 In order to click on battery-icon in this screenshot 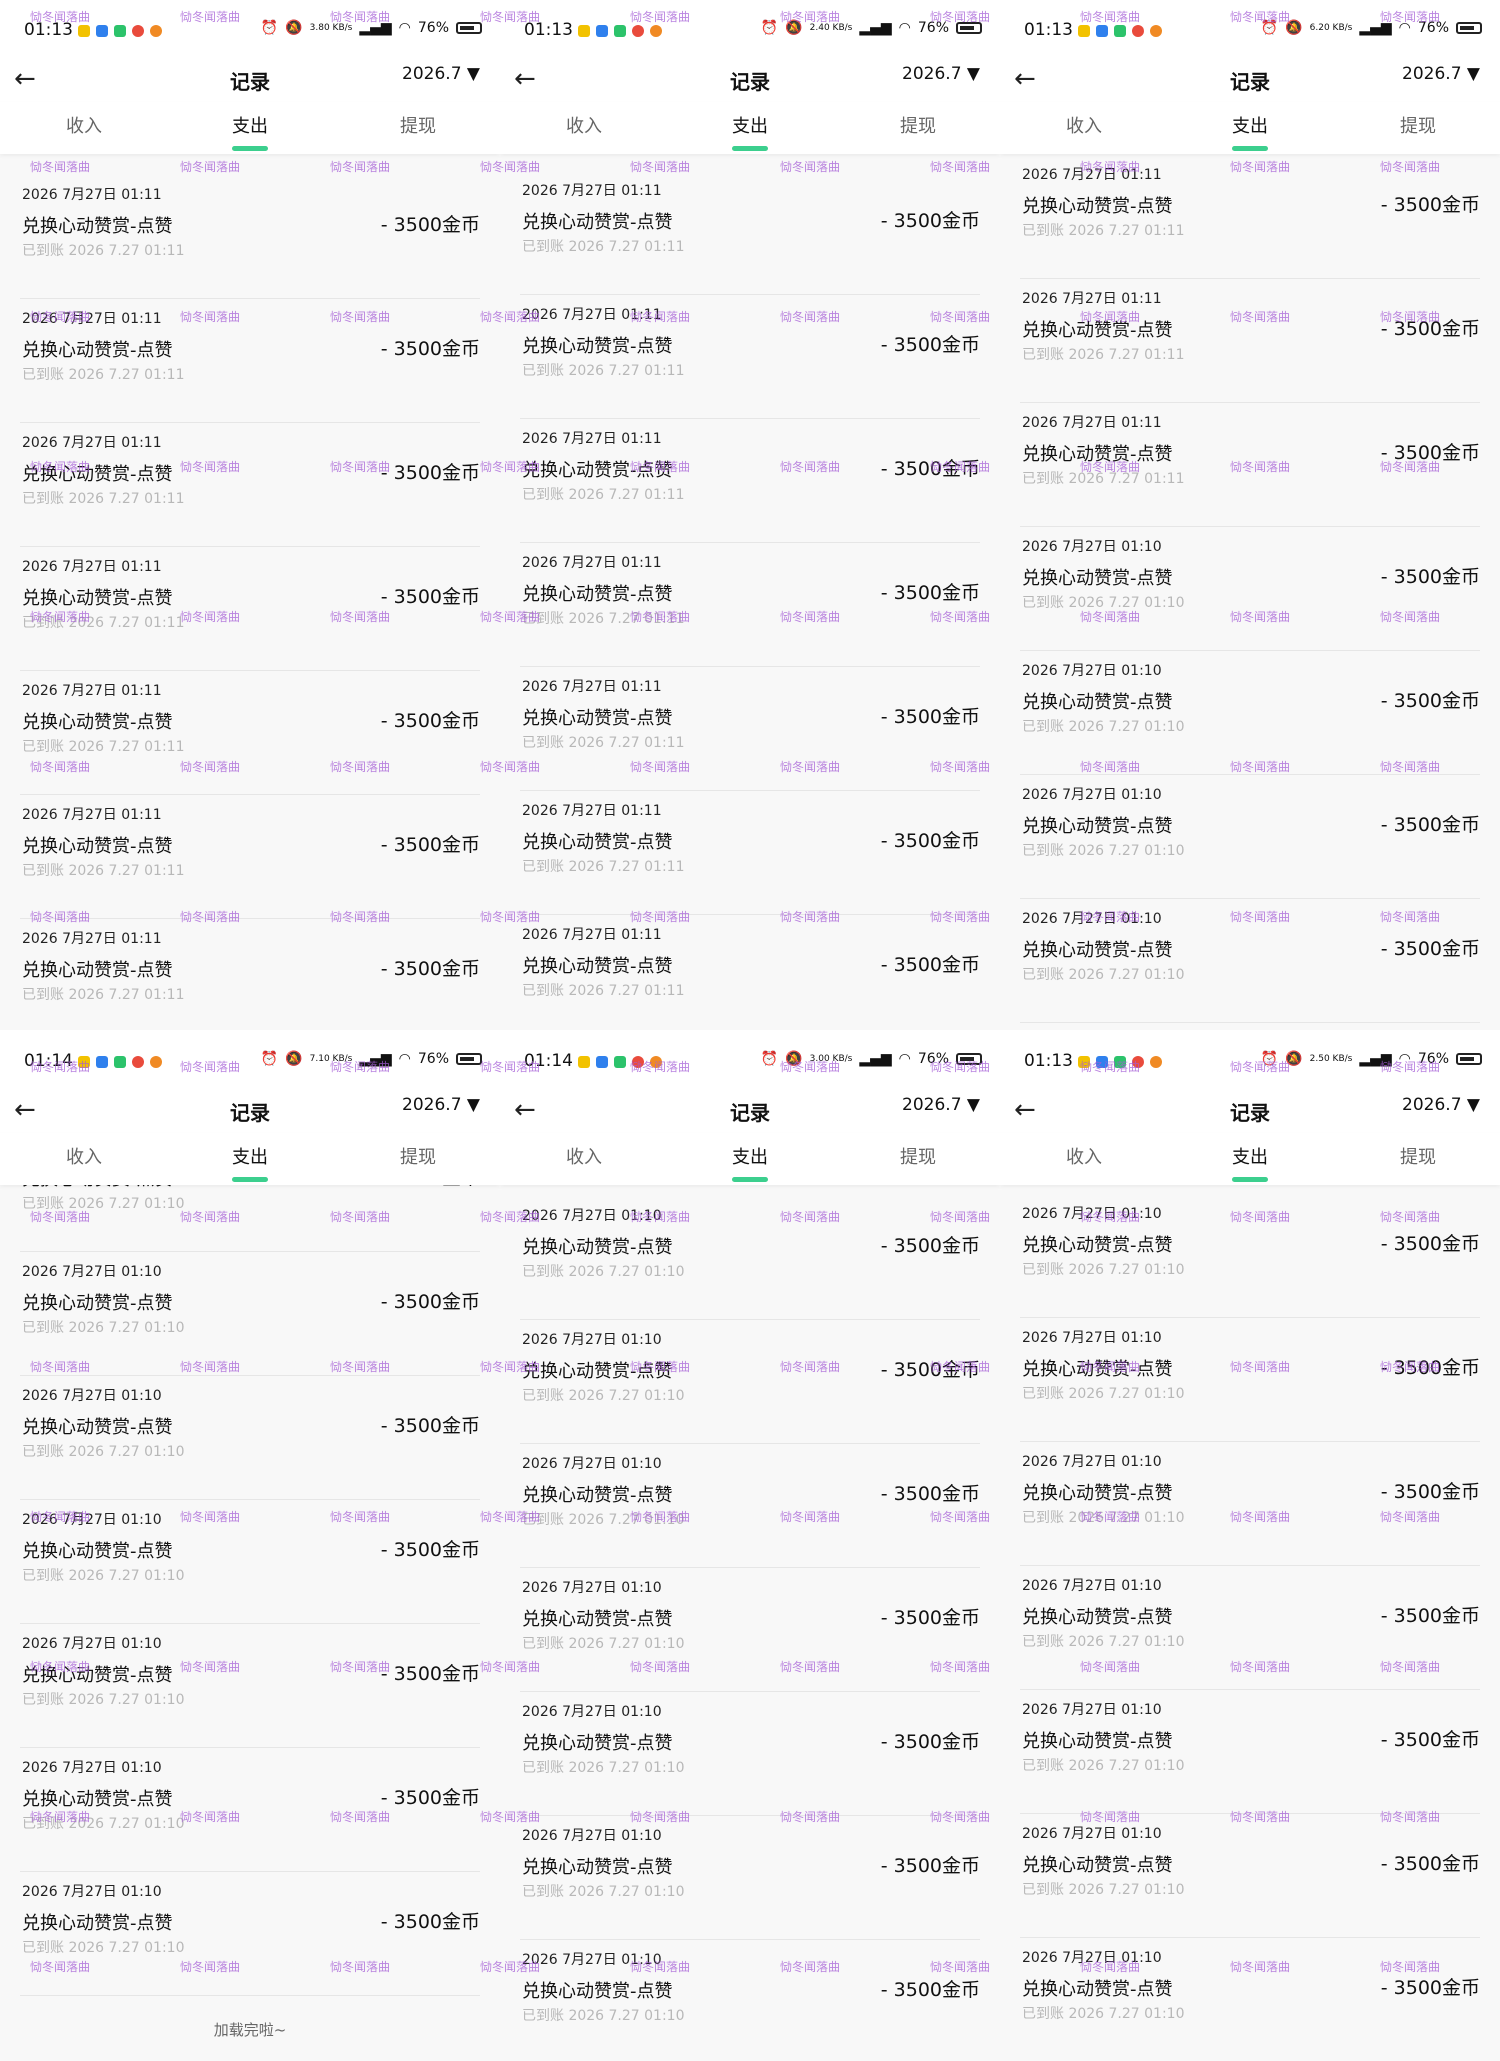, I will do `click(469, 28)`.